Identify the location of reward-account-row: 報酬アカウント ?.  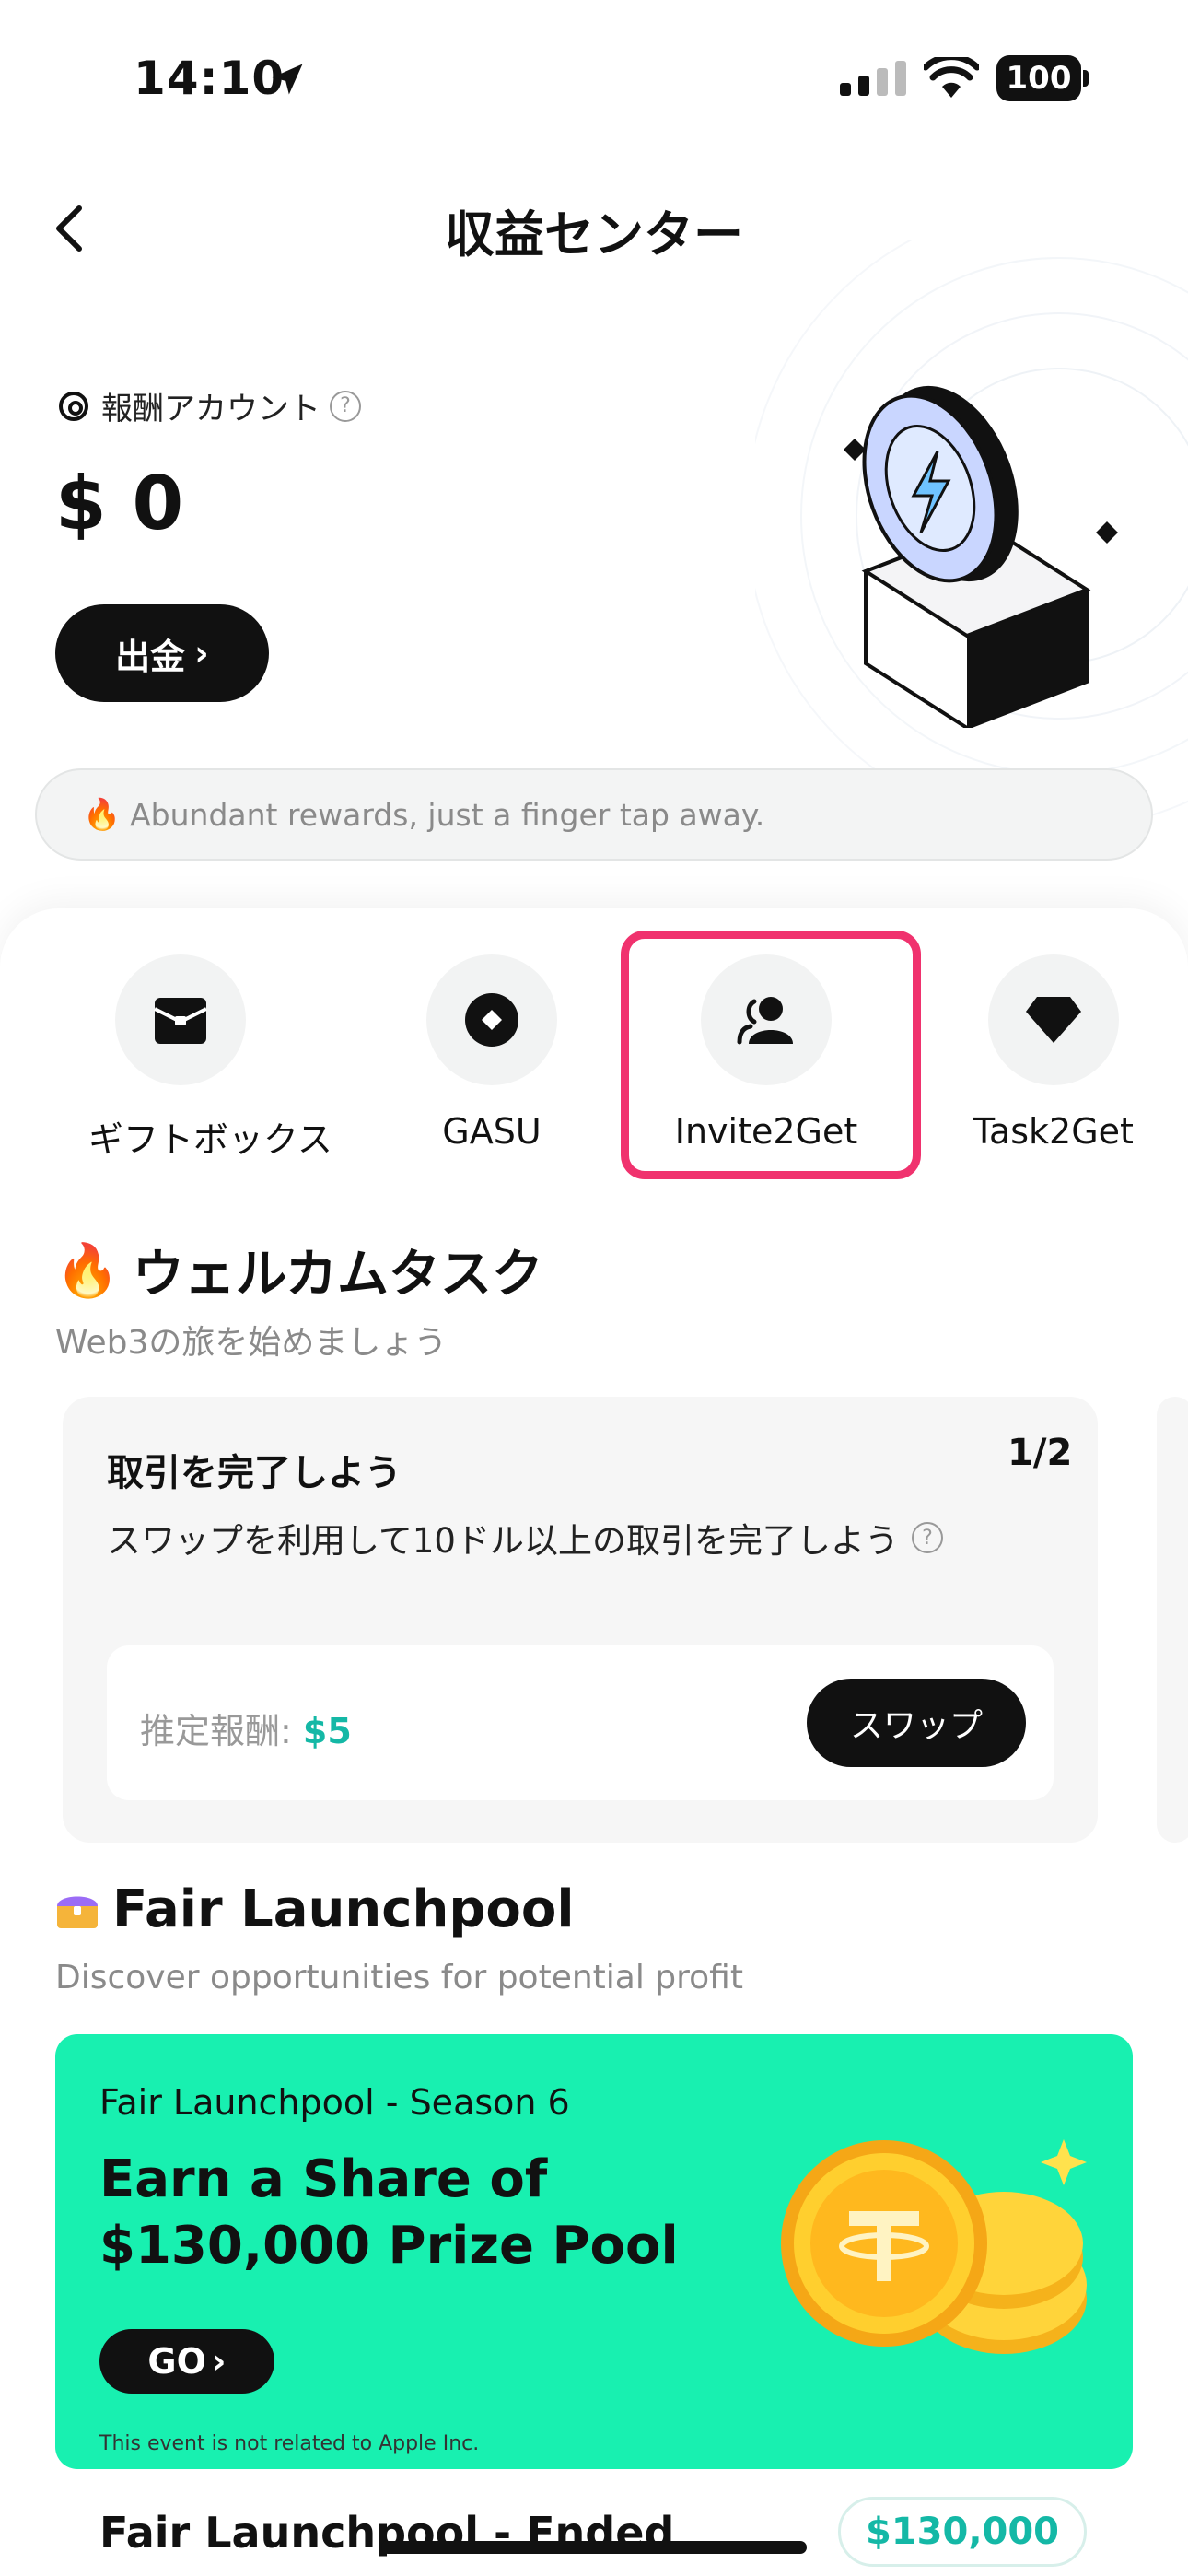
(208, 405).